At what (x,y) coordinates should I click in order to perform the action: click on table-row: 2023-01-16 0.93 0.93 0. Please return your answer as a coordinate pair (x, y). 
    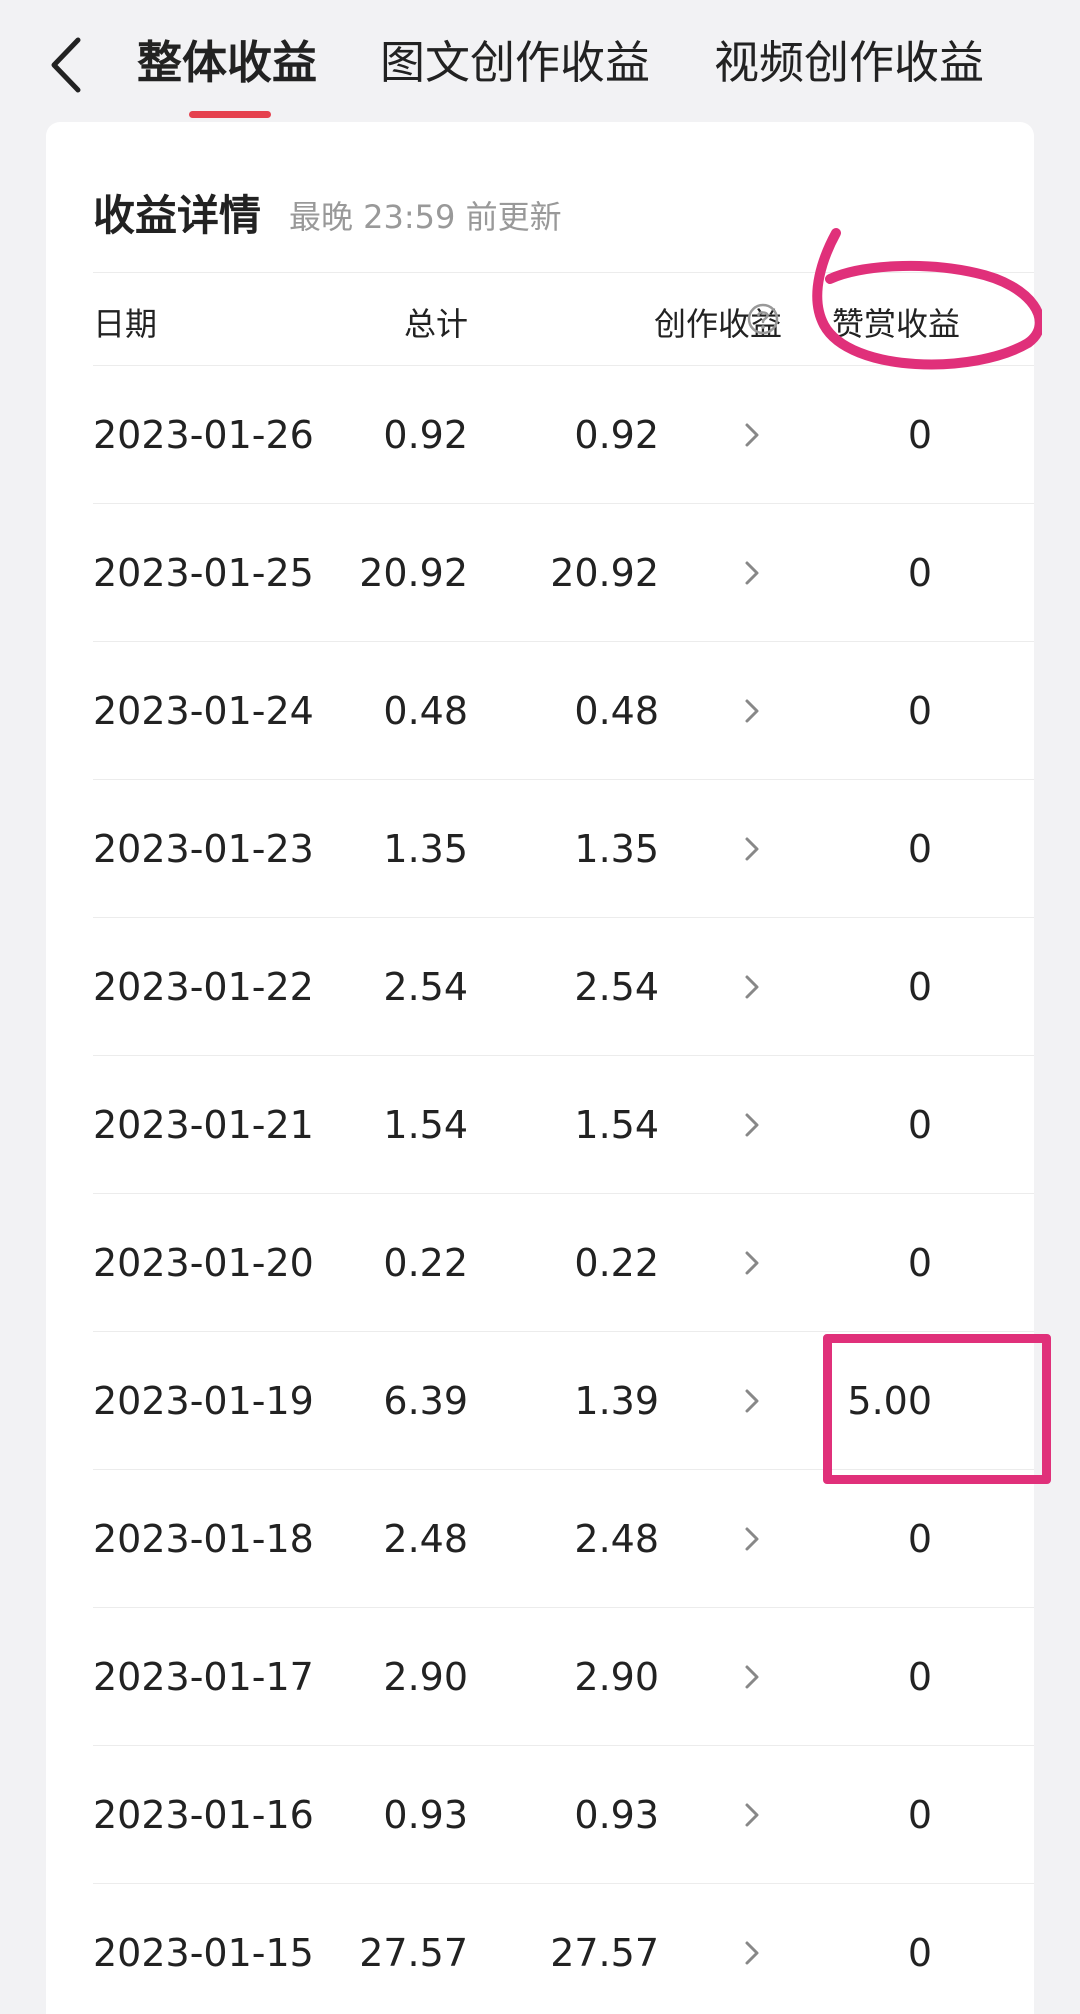
    Looking at the image, I should click on (540, 1815).